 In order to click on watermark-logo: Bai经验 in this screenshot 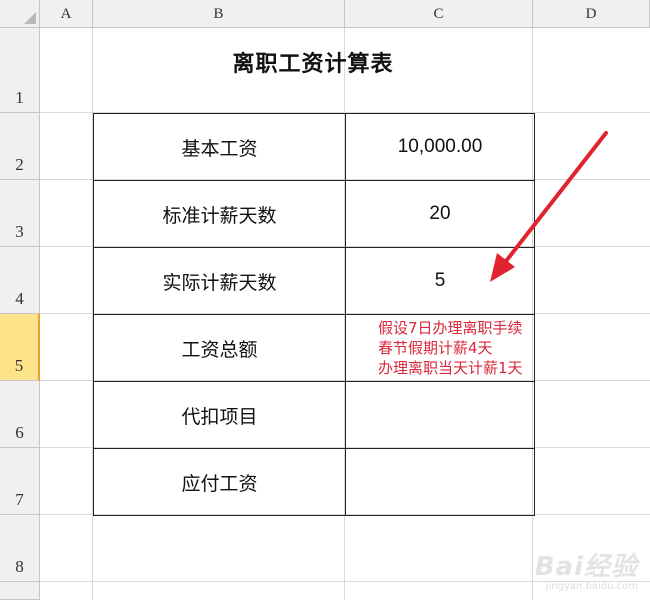, I will do `click(586, 567)`.